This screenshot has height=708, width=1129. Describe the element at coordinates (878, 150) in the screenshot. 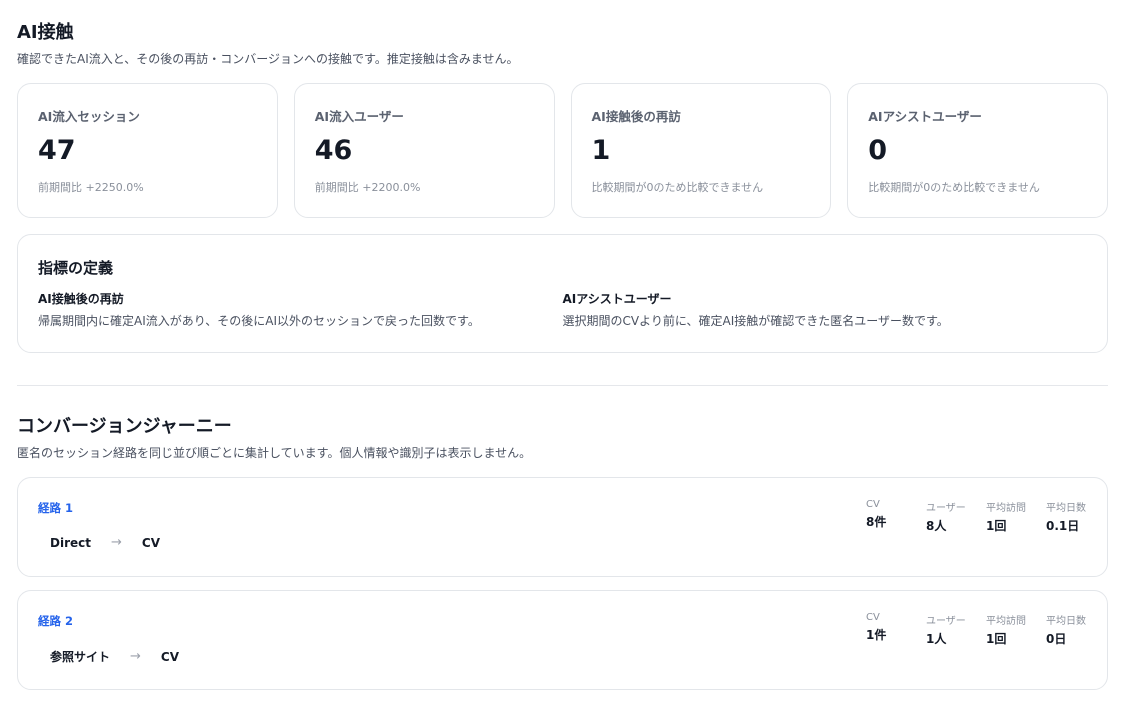

I see `metric-value: 0` at that location.